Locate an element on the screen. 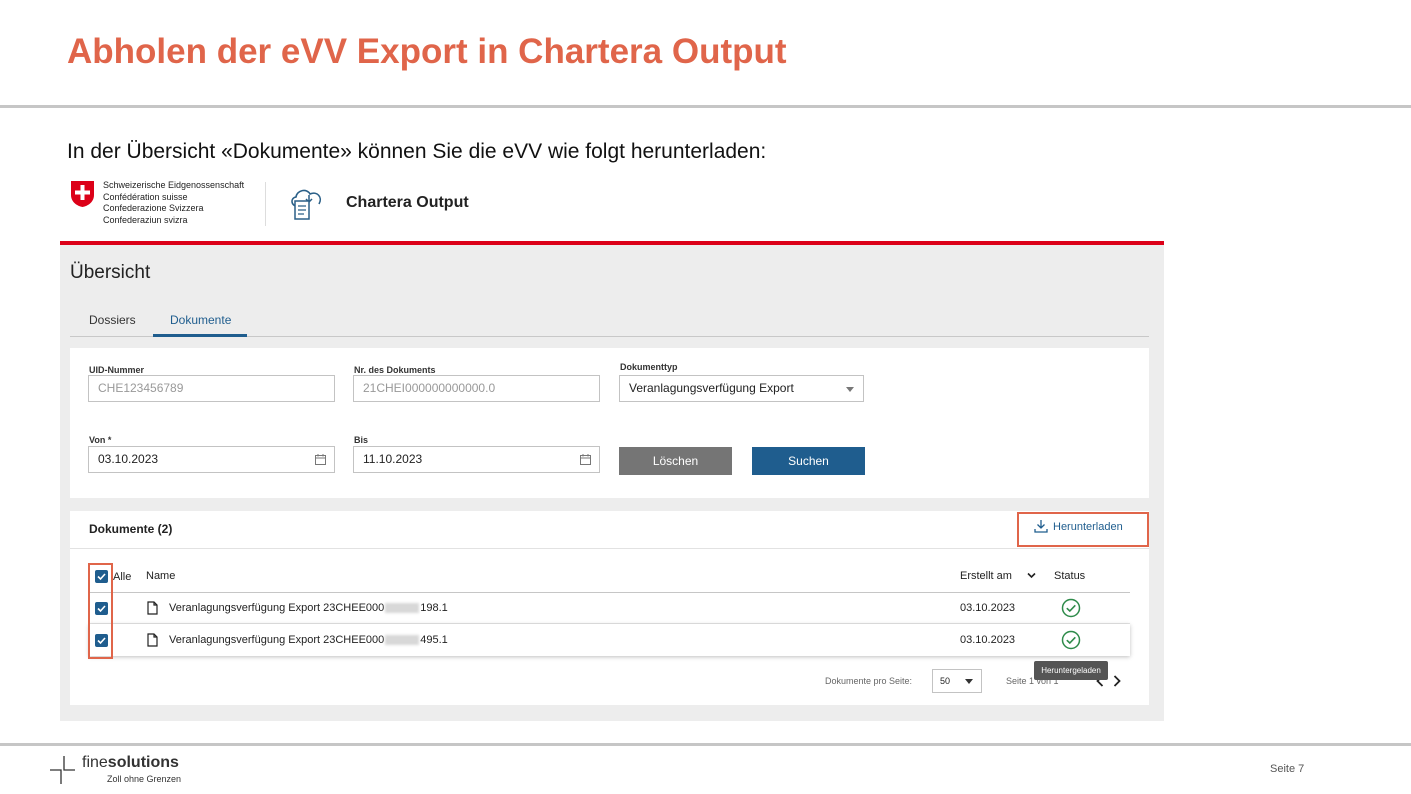 This screenshot has width=1411, height=794. download-button: Herunterladen is located at coordinates (1088, 527).